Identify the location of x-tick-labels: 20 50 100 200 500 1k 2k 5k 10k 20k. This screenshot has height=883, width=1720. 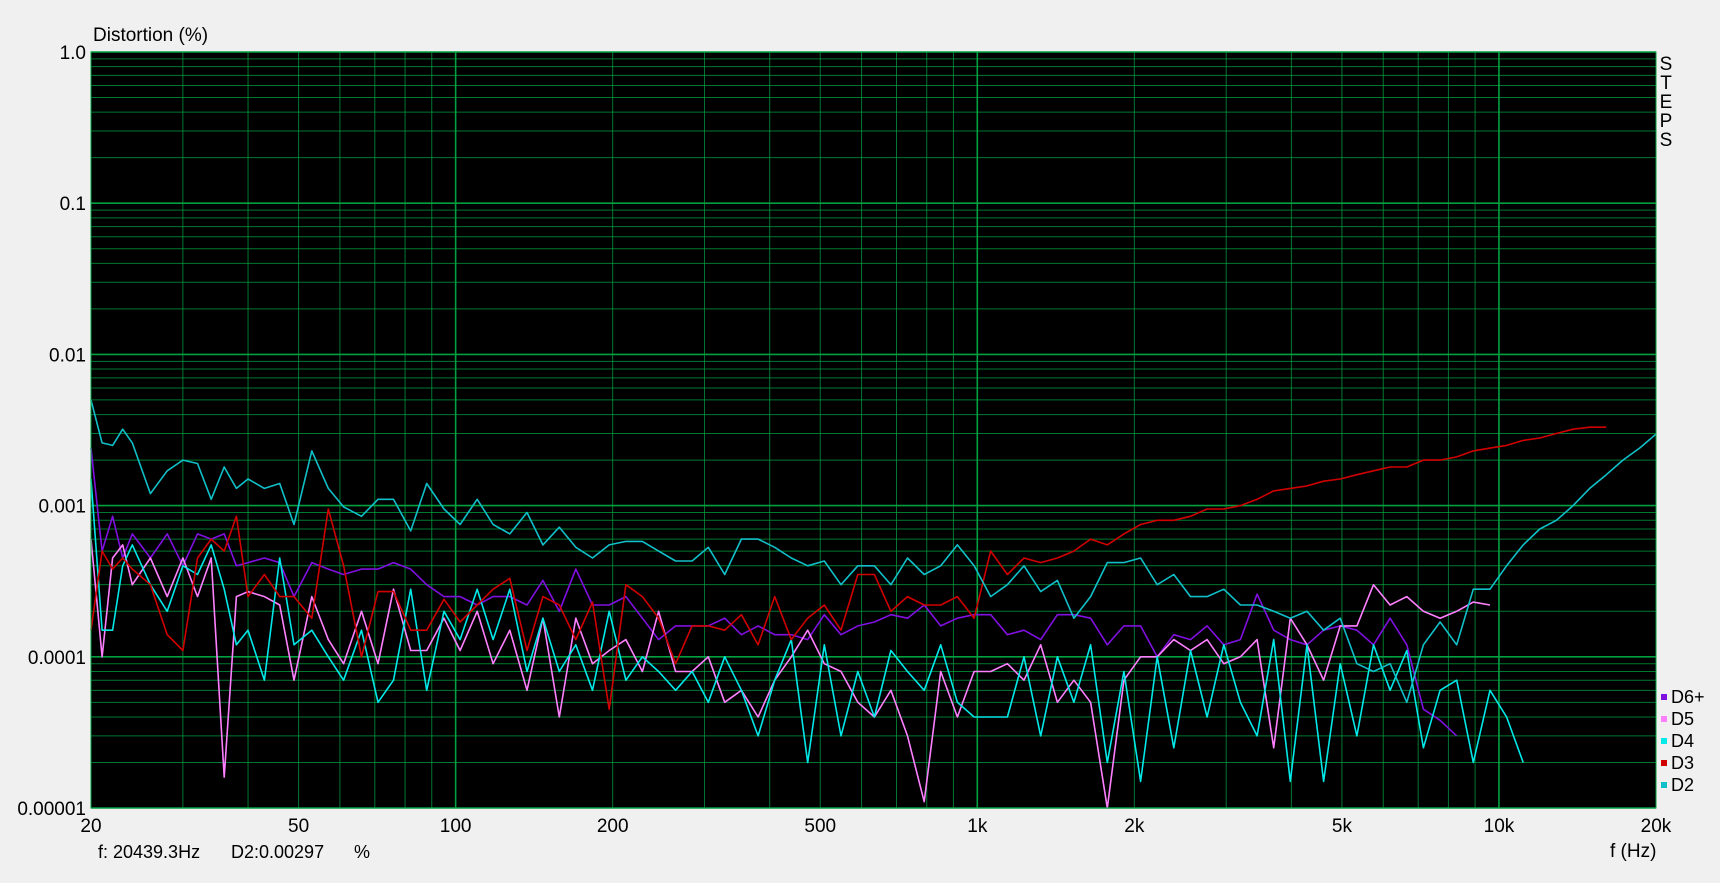
(875, 826).